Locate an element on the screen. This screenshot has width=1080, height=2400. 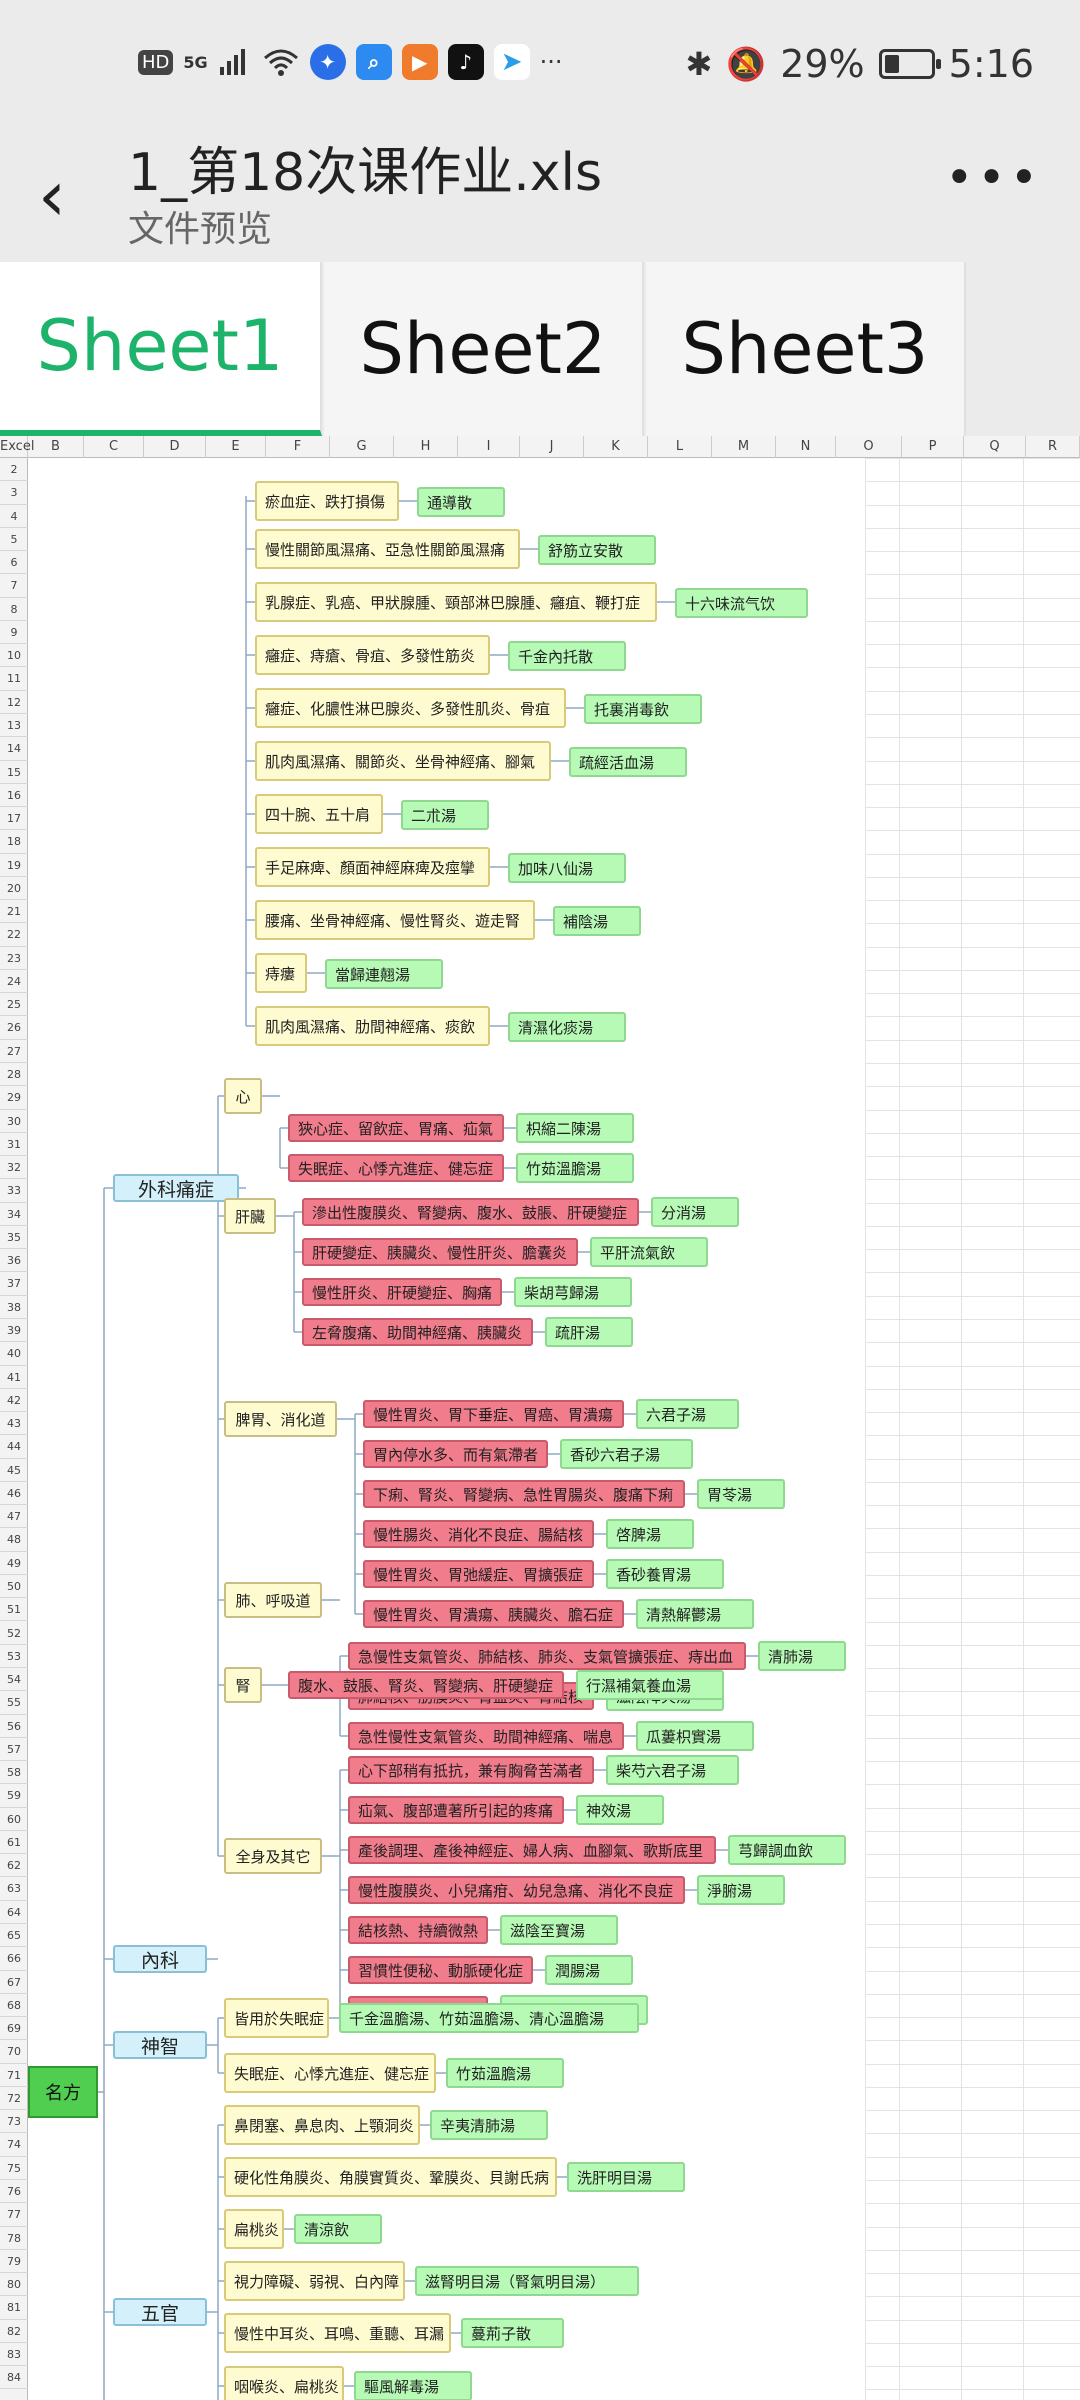
formula-node: 平肝流氣飲 is located at coordinates (649, 1252).